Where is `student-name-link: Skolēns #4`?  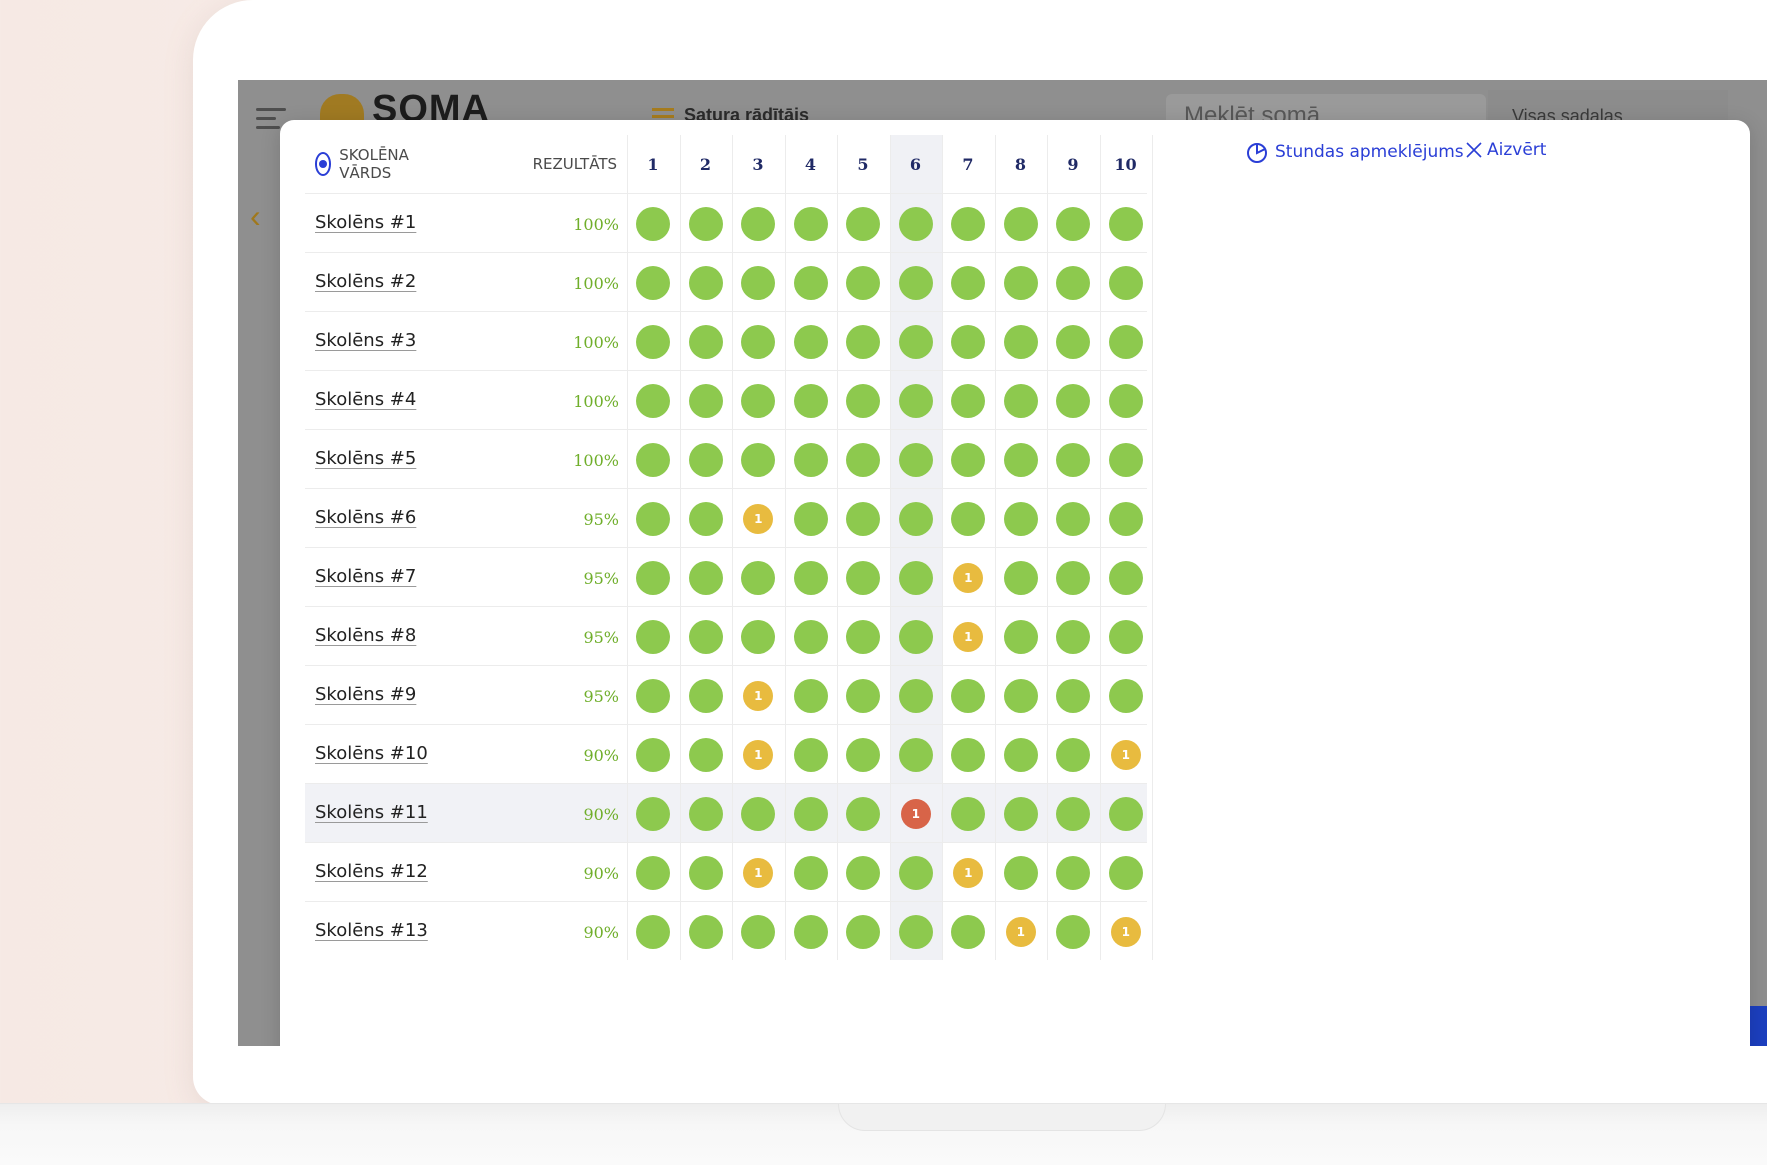
student-name-link: Skolēns #4 is located at coordinates (365, 399).